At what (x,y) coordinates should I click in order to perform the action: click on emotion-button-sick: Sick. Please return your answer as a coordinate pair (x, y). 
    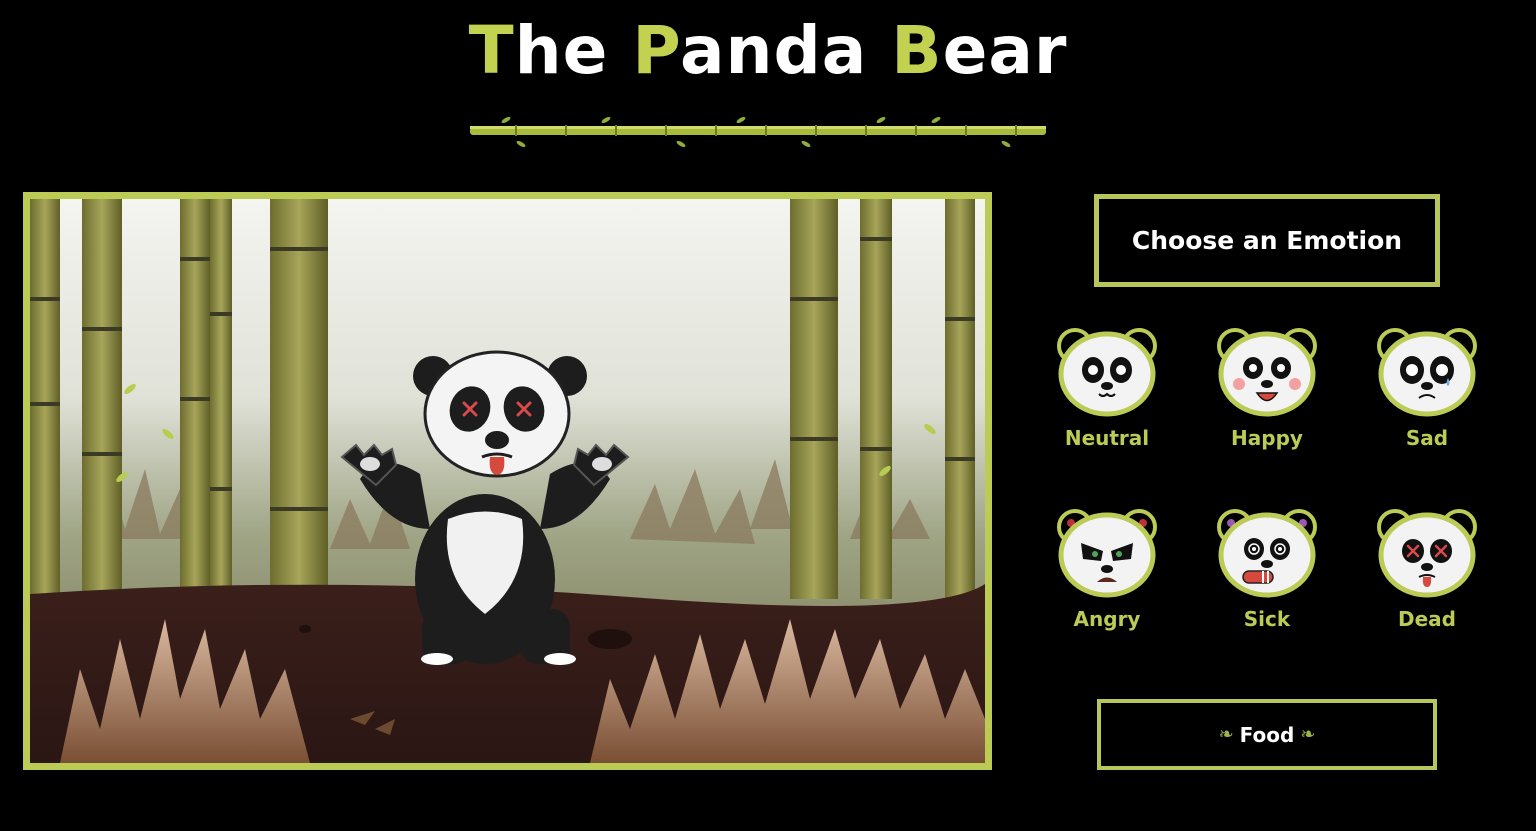
    Looking at the image, I should click on (1267, 569).